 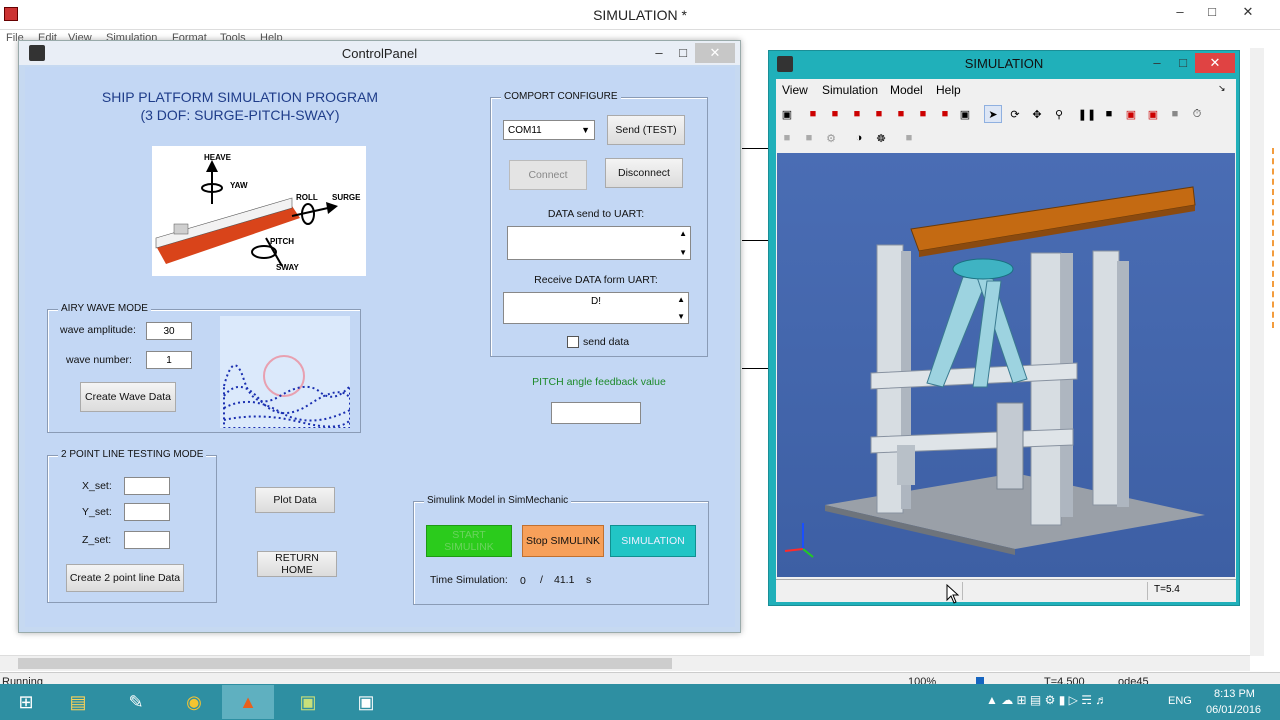 I want to click on vertical-scrollbar, so click(x=1257, y=352).